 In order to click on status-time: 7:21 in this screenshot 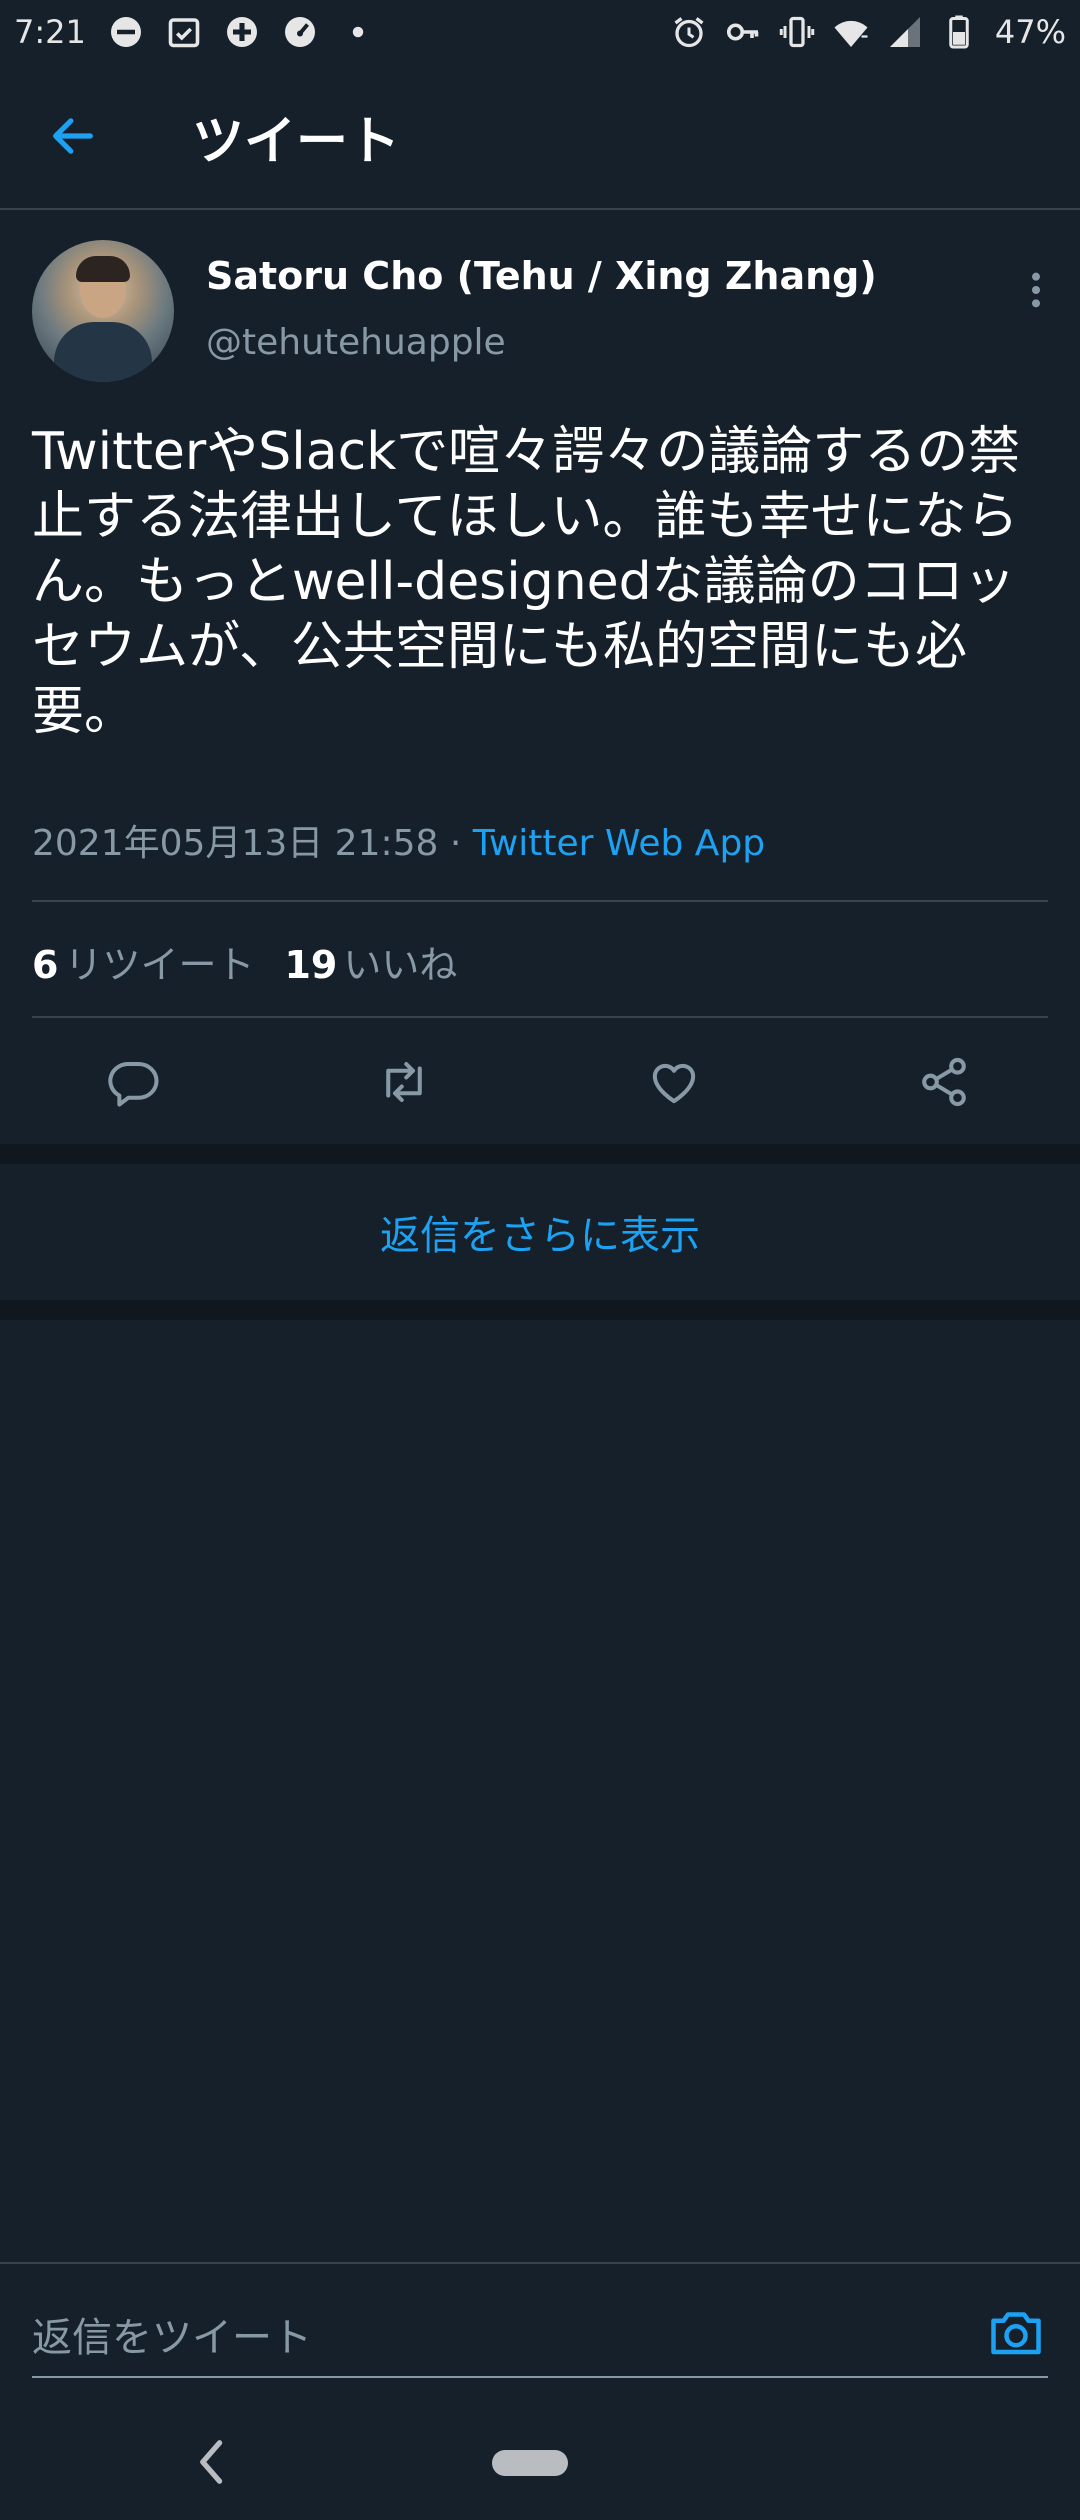, I will do `click(50, 32)`.